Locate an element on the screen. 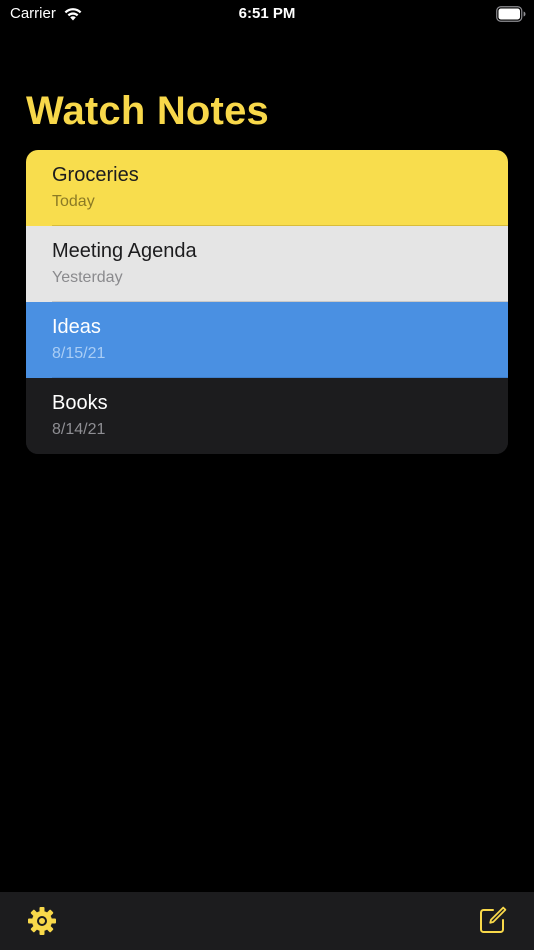  note-row: Books 8/14/21 is located at coordinates (267, 416).